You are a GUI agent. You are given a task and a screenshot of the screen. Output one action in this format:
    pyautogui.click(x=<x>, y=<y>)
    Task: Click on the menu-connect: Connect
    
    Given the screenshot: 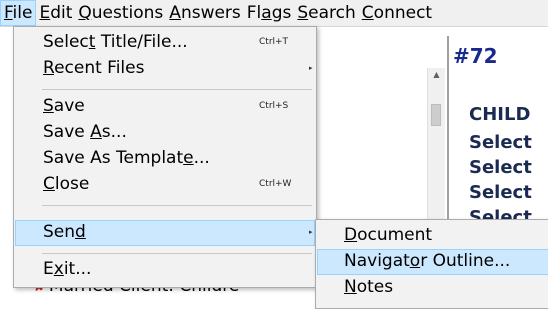 What is the action you would take?
    pyautogui.click(x=397, y=13)
    